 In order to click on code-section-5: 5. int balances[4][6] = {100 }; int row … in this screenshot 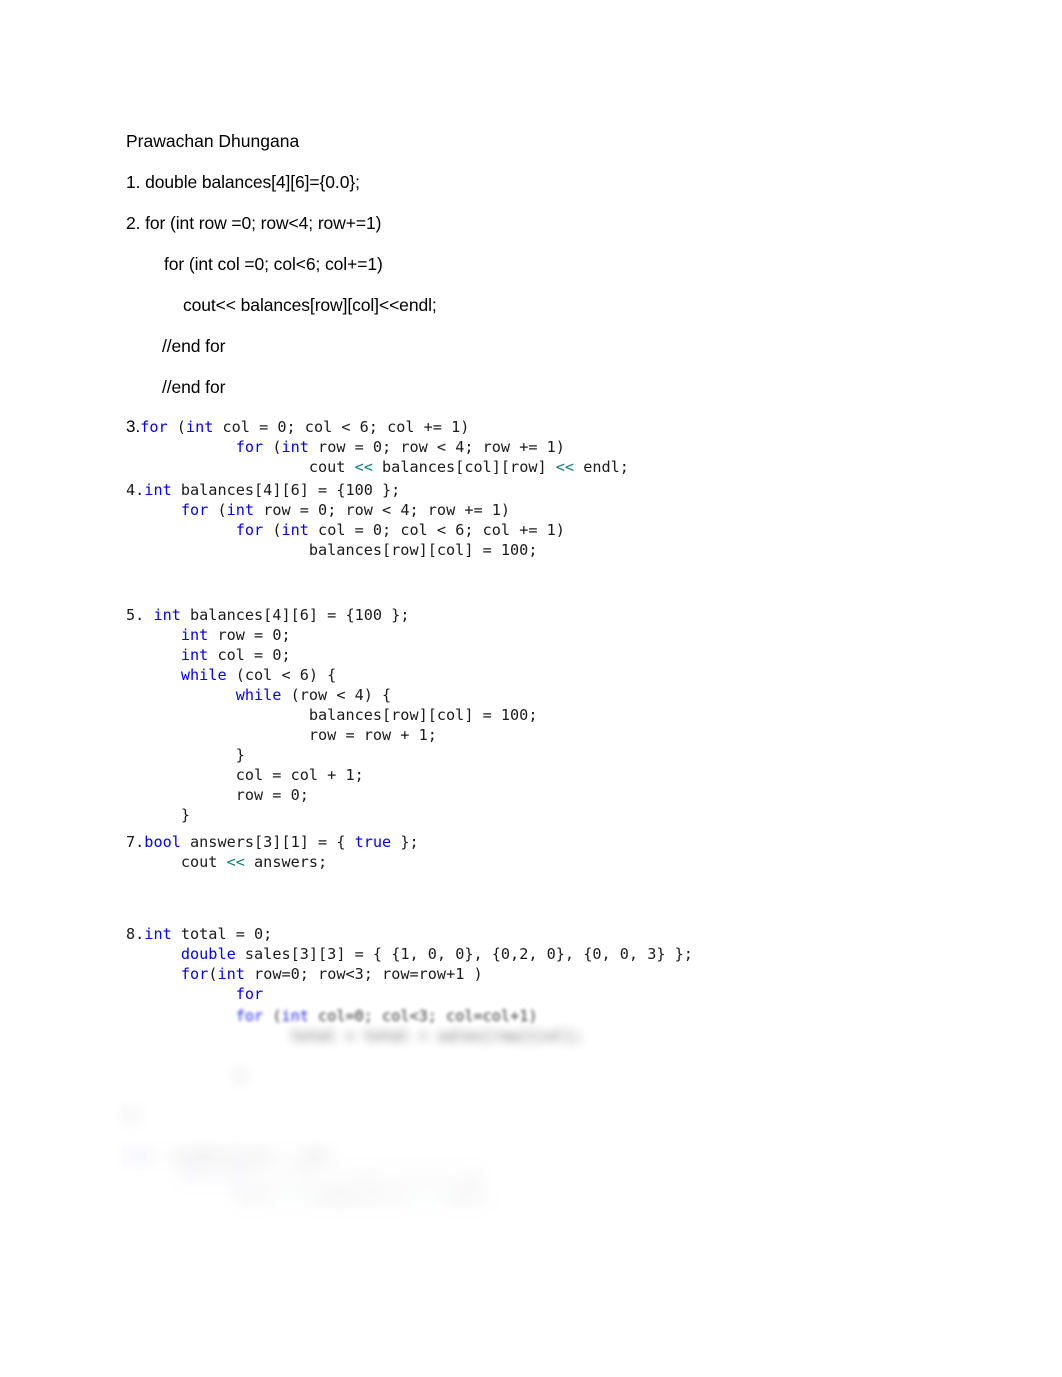, I will do `click(331, 715)`.